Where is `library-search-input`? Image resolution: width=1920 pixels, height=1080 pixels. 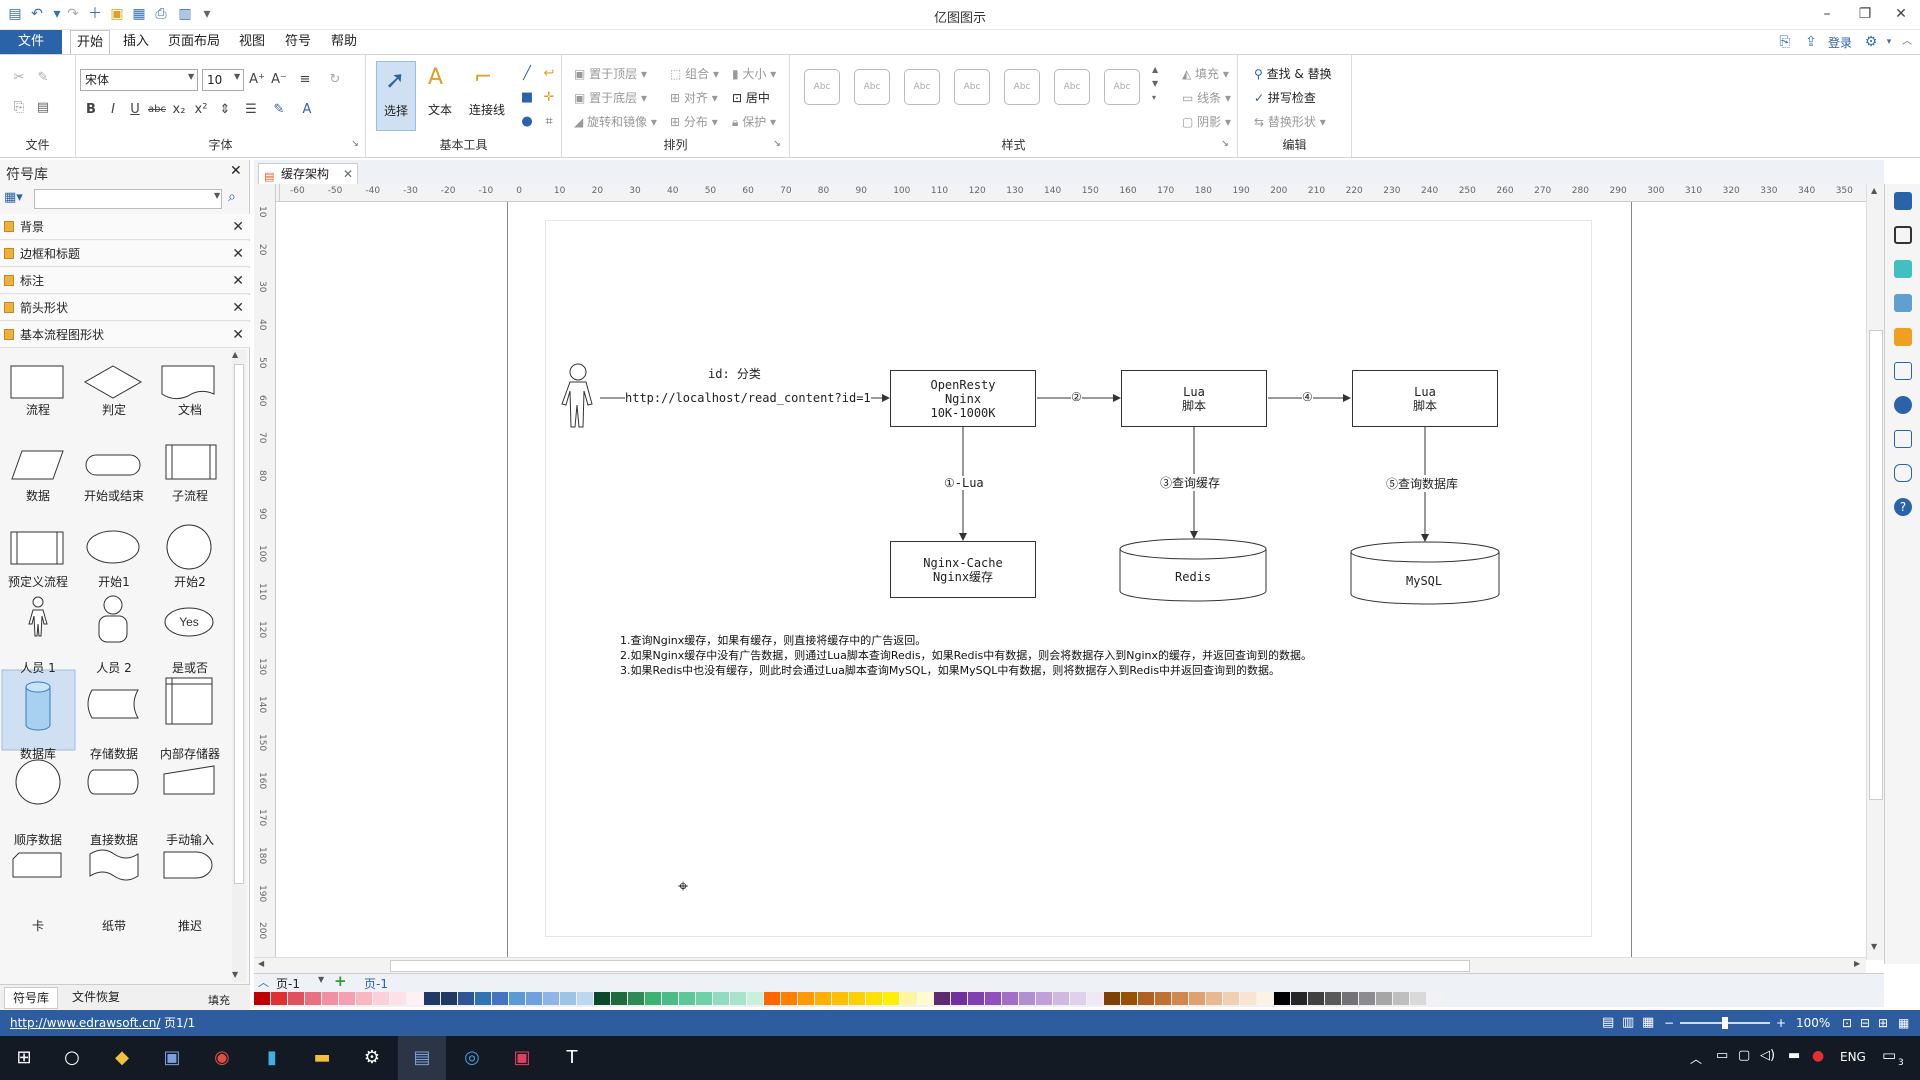 library-search-input is located at coordinates (128, 199).